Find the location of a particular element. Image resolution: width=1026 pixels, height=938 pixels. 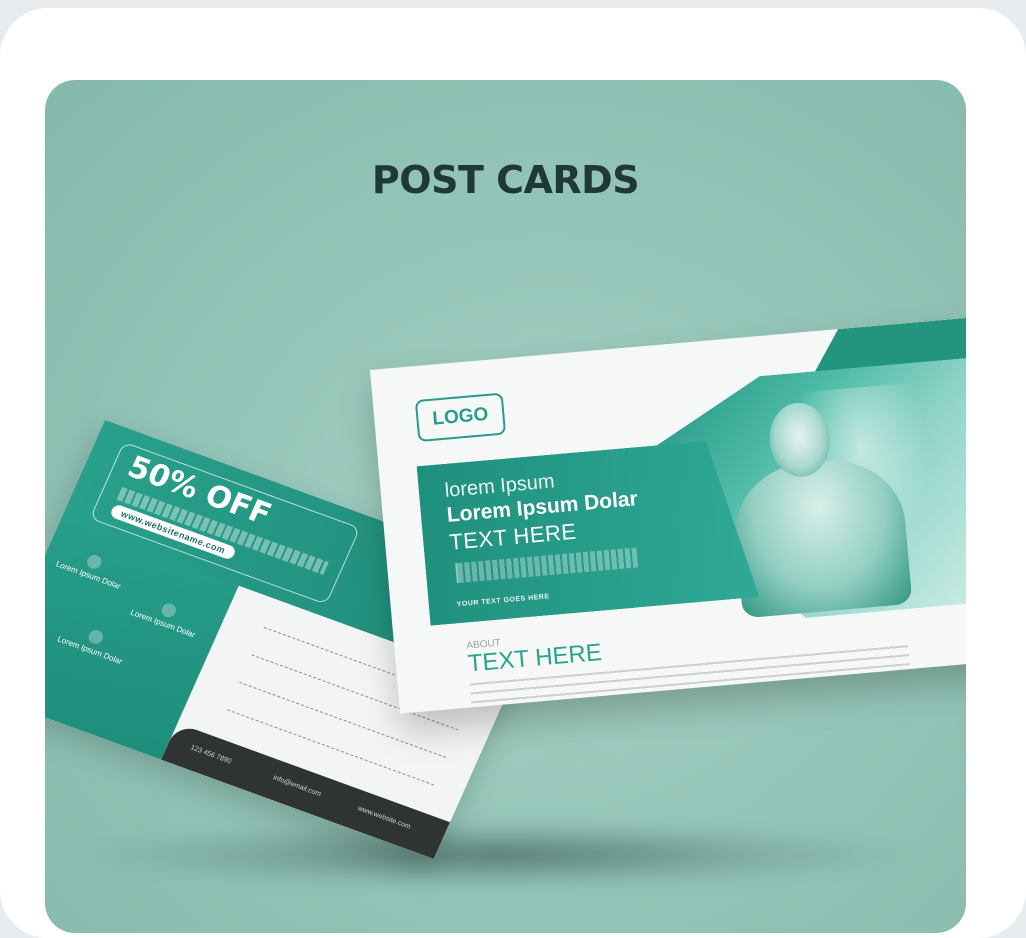

logo: LOGO is located at coordinates (460, 417).